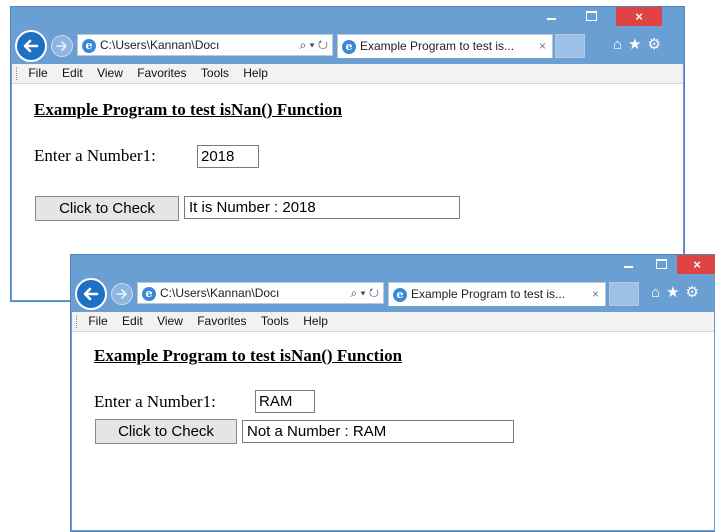 This screenshot has width=715, height=532. What do you see at coordinates (322, 207) in the screenshot?
I see `result-field: It is Number : 2018` at bounding box center [322, 207].